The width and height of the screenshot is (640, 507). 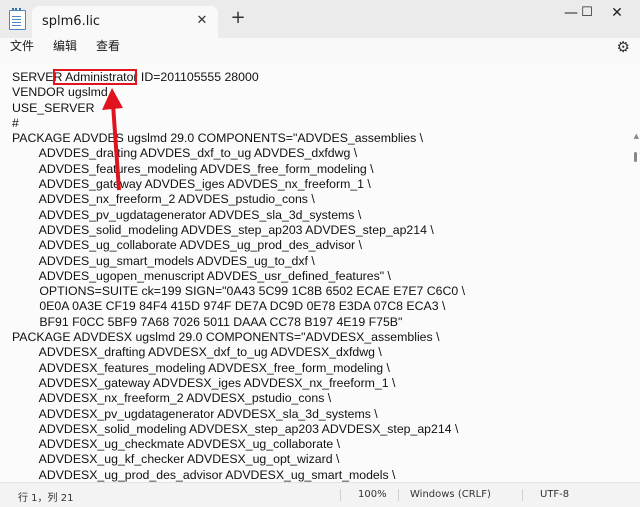 I want to click on red-arrow-annotation, so click(x=112, y=139).